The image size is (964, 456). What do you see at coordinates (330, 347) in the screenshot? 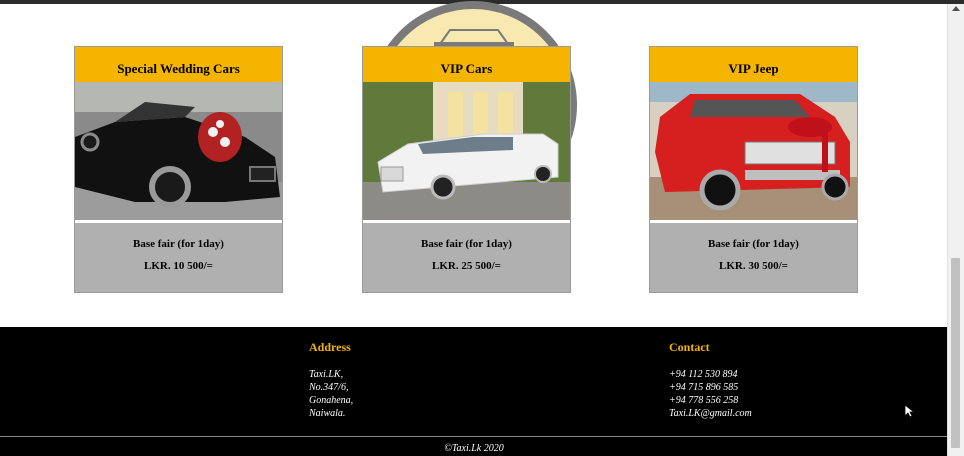
I see `address-heading: Address` at bounding box center [330, 347].